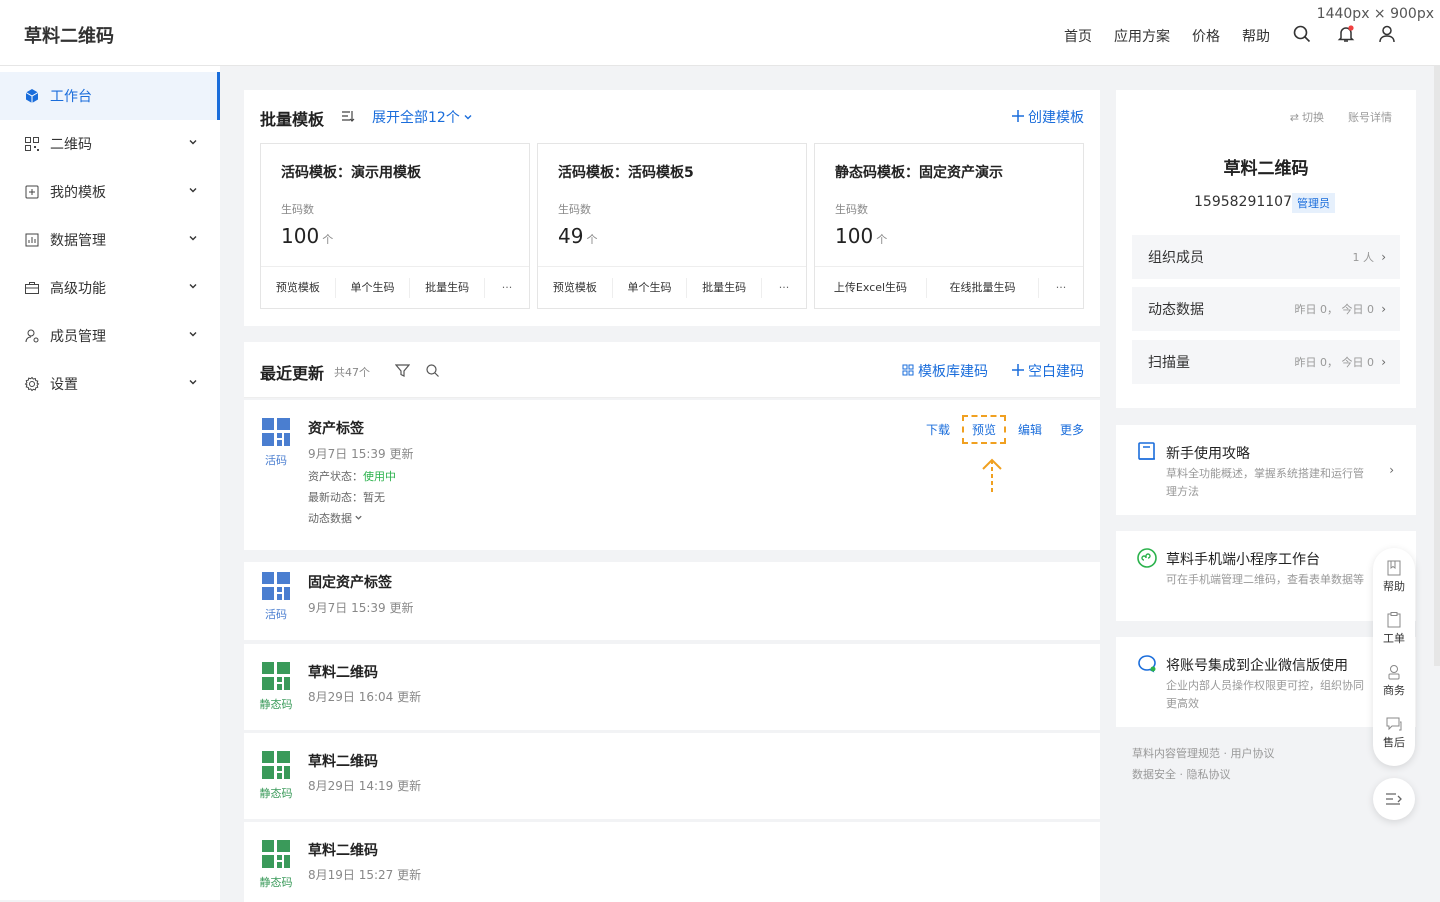 The width and height of the screenshot is (1440, 902). What do you see at coordinates (1266, 362) in the screenshot?
I see `stat-scans: 扫描量 昨日 0， 今日 0 ›` at bounding box center [1266, 362].